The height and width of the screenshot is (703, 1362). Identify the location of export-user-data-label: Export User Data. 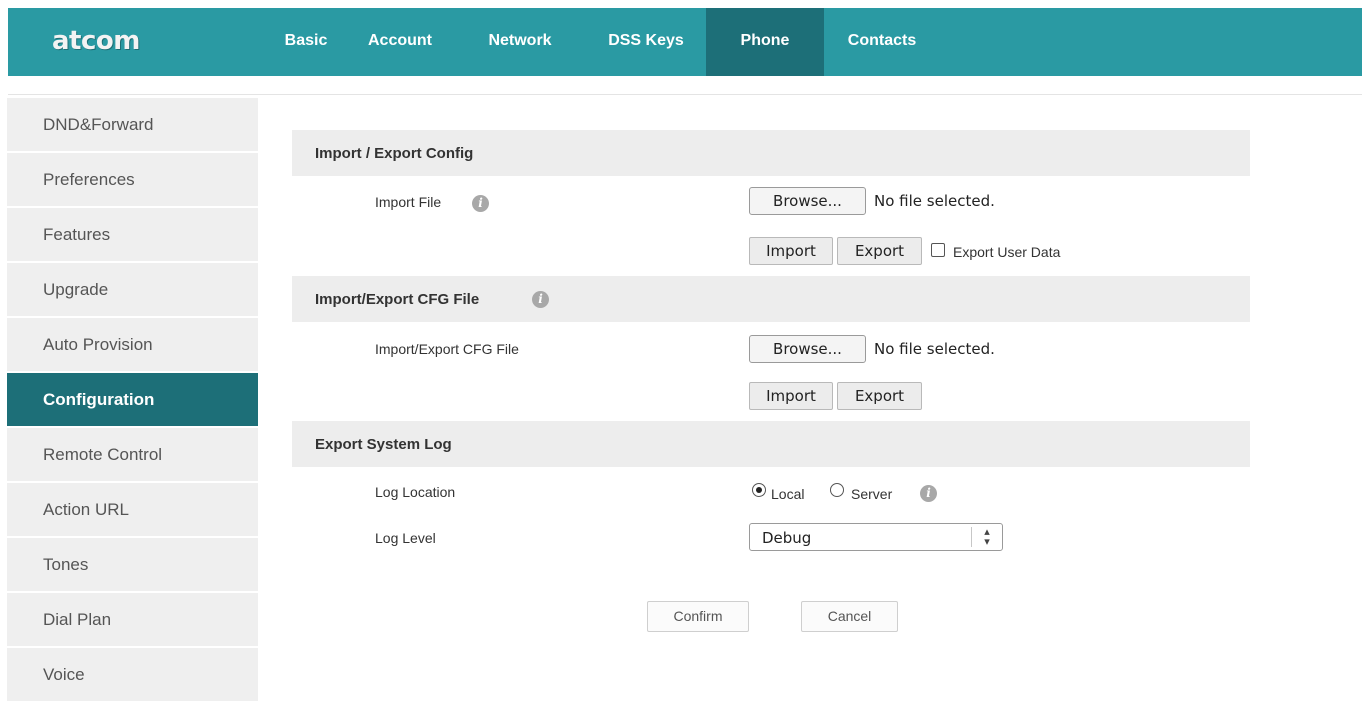
(1007, 252).